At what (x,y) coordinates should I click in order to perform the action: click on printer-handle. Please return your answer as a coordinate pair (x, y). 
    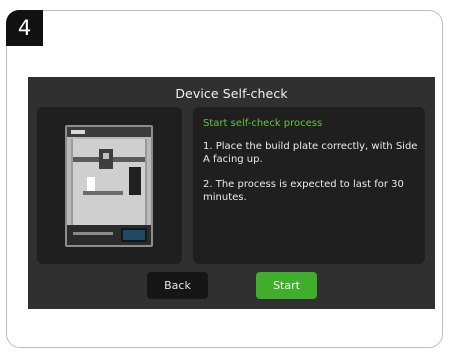
    Looking at the image, I should click on (93, 233).